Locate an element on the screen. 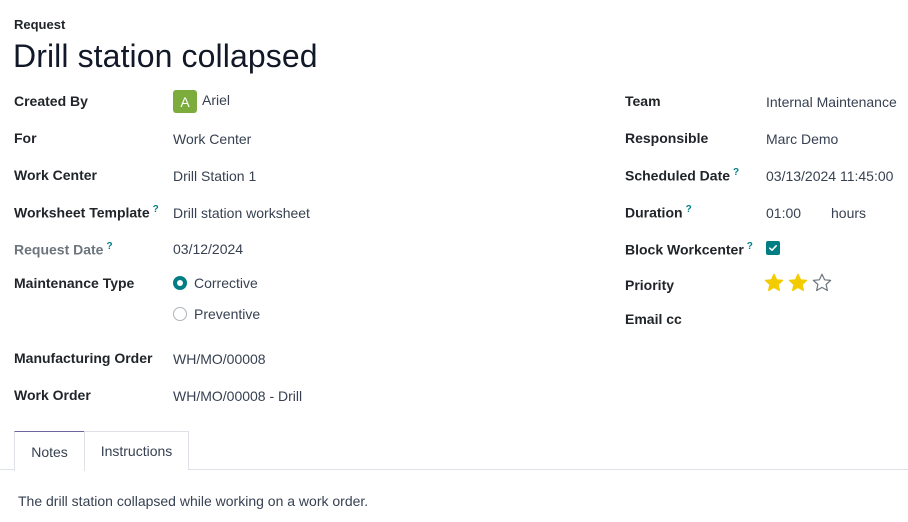 The height and width of the screenshot is (522, 908). block-workcenter-label: Block Workcenter? is located at coordinates (689, 249).